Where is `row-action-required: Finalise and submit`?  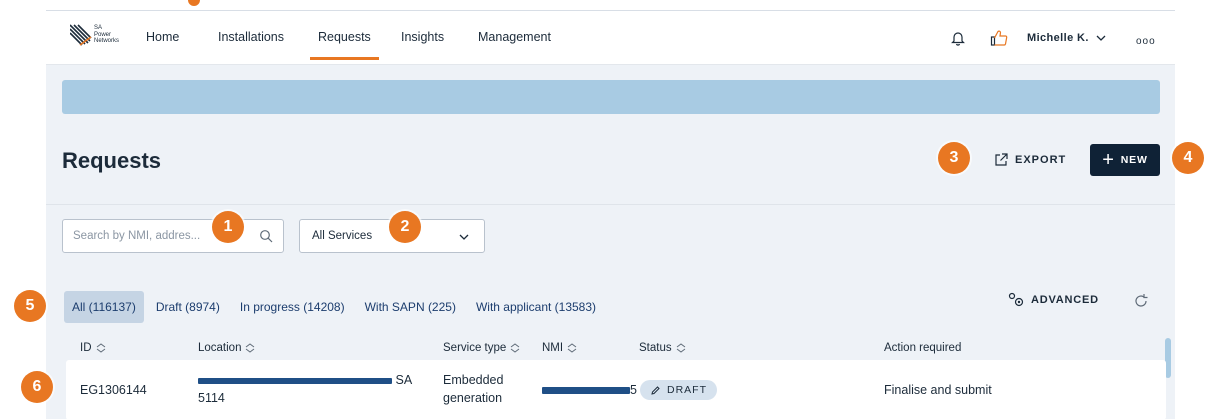
row-action-required: Finalise and submit is located at coordinates (938, 390).